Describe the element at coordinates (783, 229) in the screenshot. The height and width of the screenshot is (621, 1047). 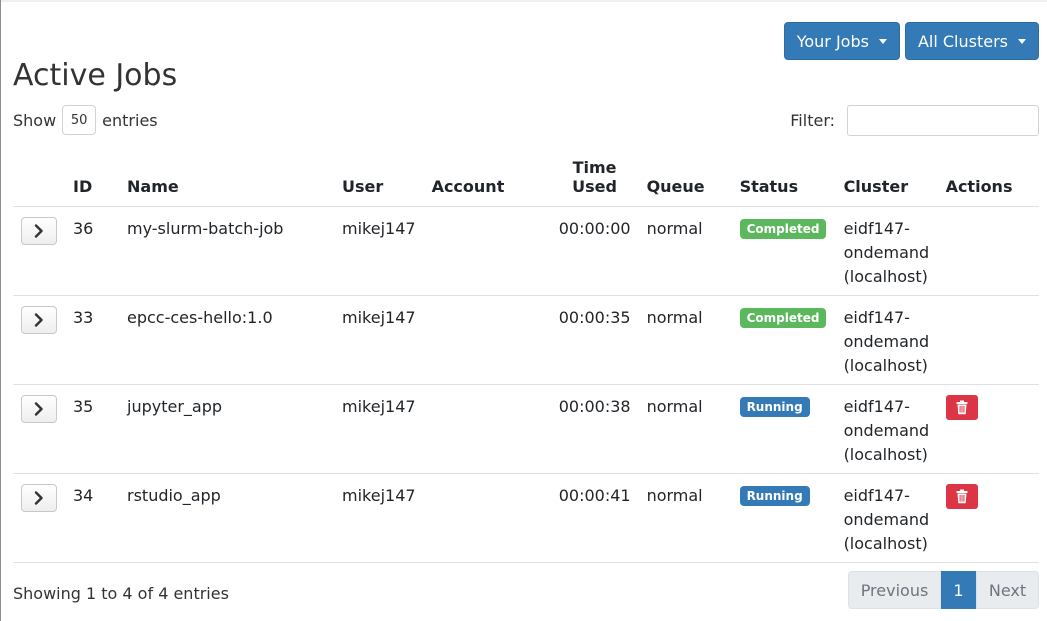
I see `status-badge: Completed` at that location.